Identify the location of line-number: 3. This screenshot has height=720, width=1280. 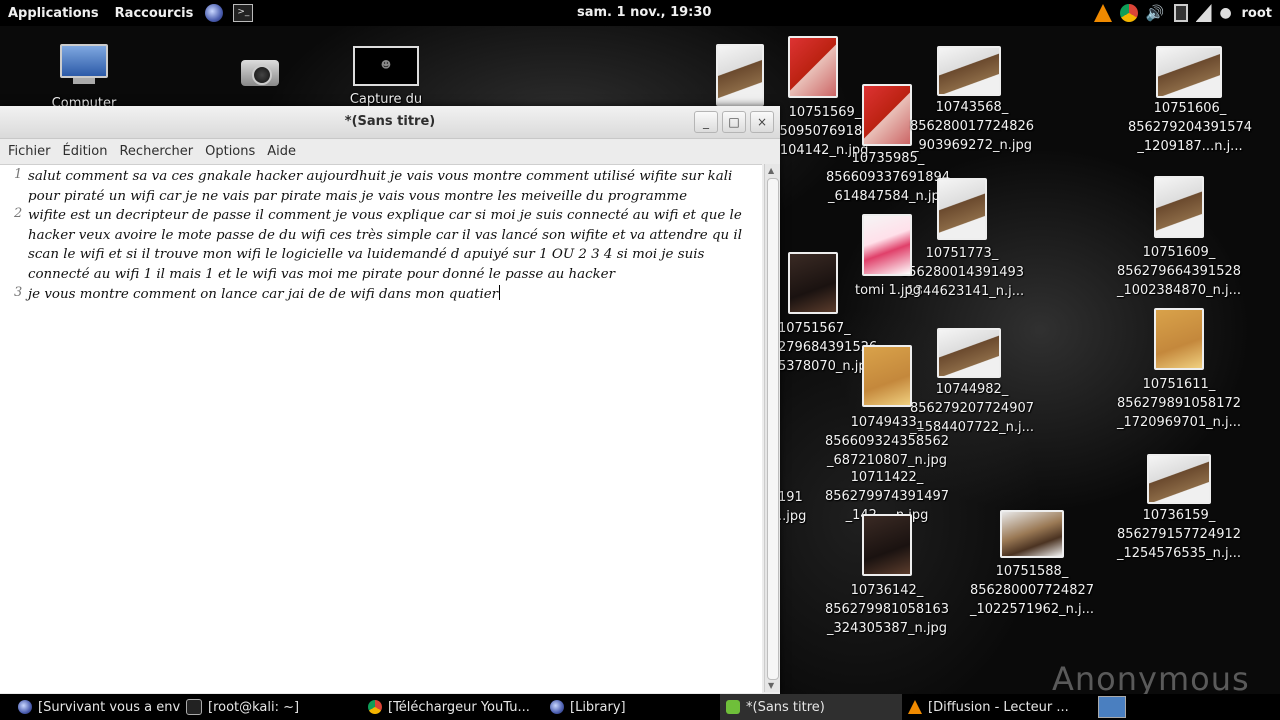
(18, 292).